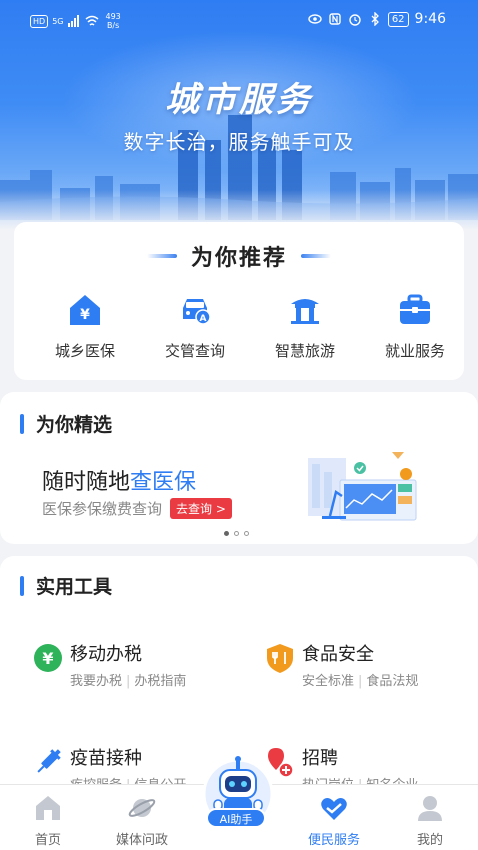 The height and width of the screenshot is (850, 478). Describe the element at coordinates (334, 809) in the screenshot. I see `heart-hands-icon` at that location.